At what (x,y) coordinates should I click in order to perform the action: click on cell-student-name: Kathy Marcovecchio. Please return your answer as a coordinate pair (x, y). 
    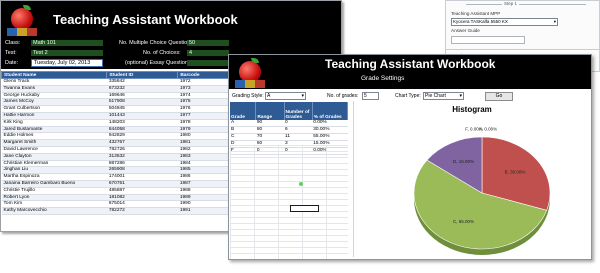
    Looking at the image, I should click on (54, 211).